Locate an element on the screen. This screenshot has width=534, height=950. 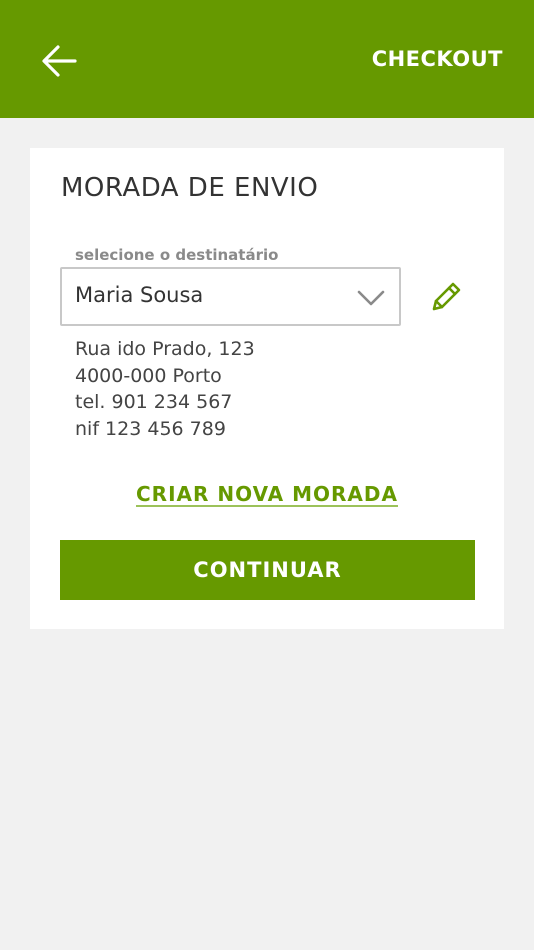
chevron-down-icon is located at coordinates (371, 298).